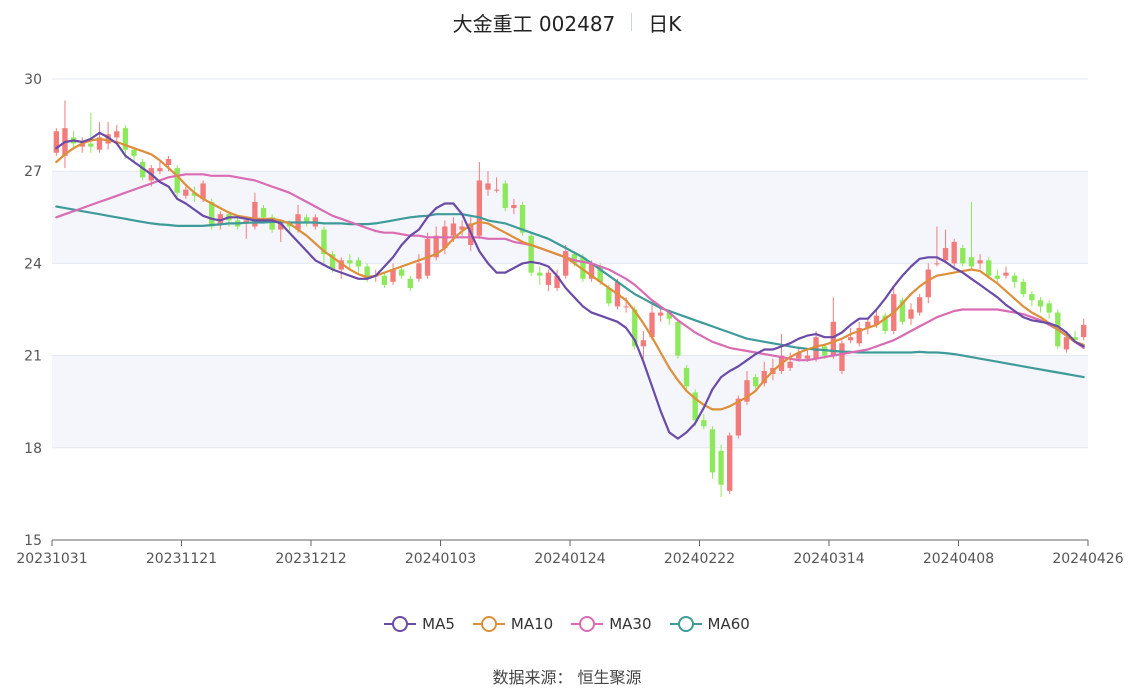 The height and width of the screenshot is (689, 1134). I want to click on y-tick-label: 15, so click(33, 541).